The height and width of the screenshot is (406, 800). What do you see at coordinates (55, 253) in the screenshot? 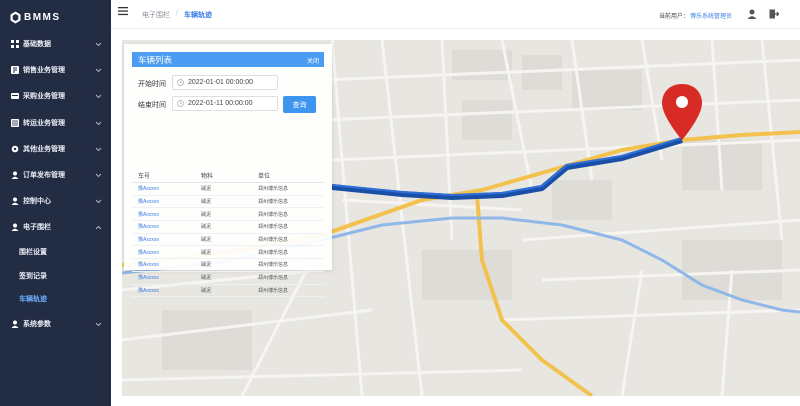
I see `sidebar-subitem-fence-settings: 围栏设置` at bounding box center [55, 253].